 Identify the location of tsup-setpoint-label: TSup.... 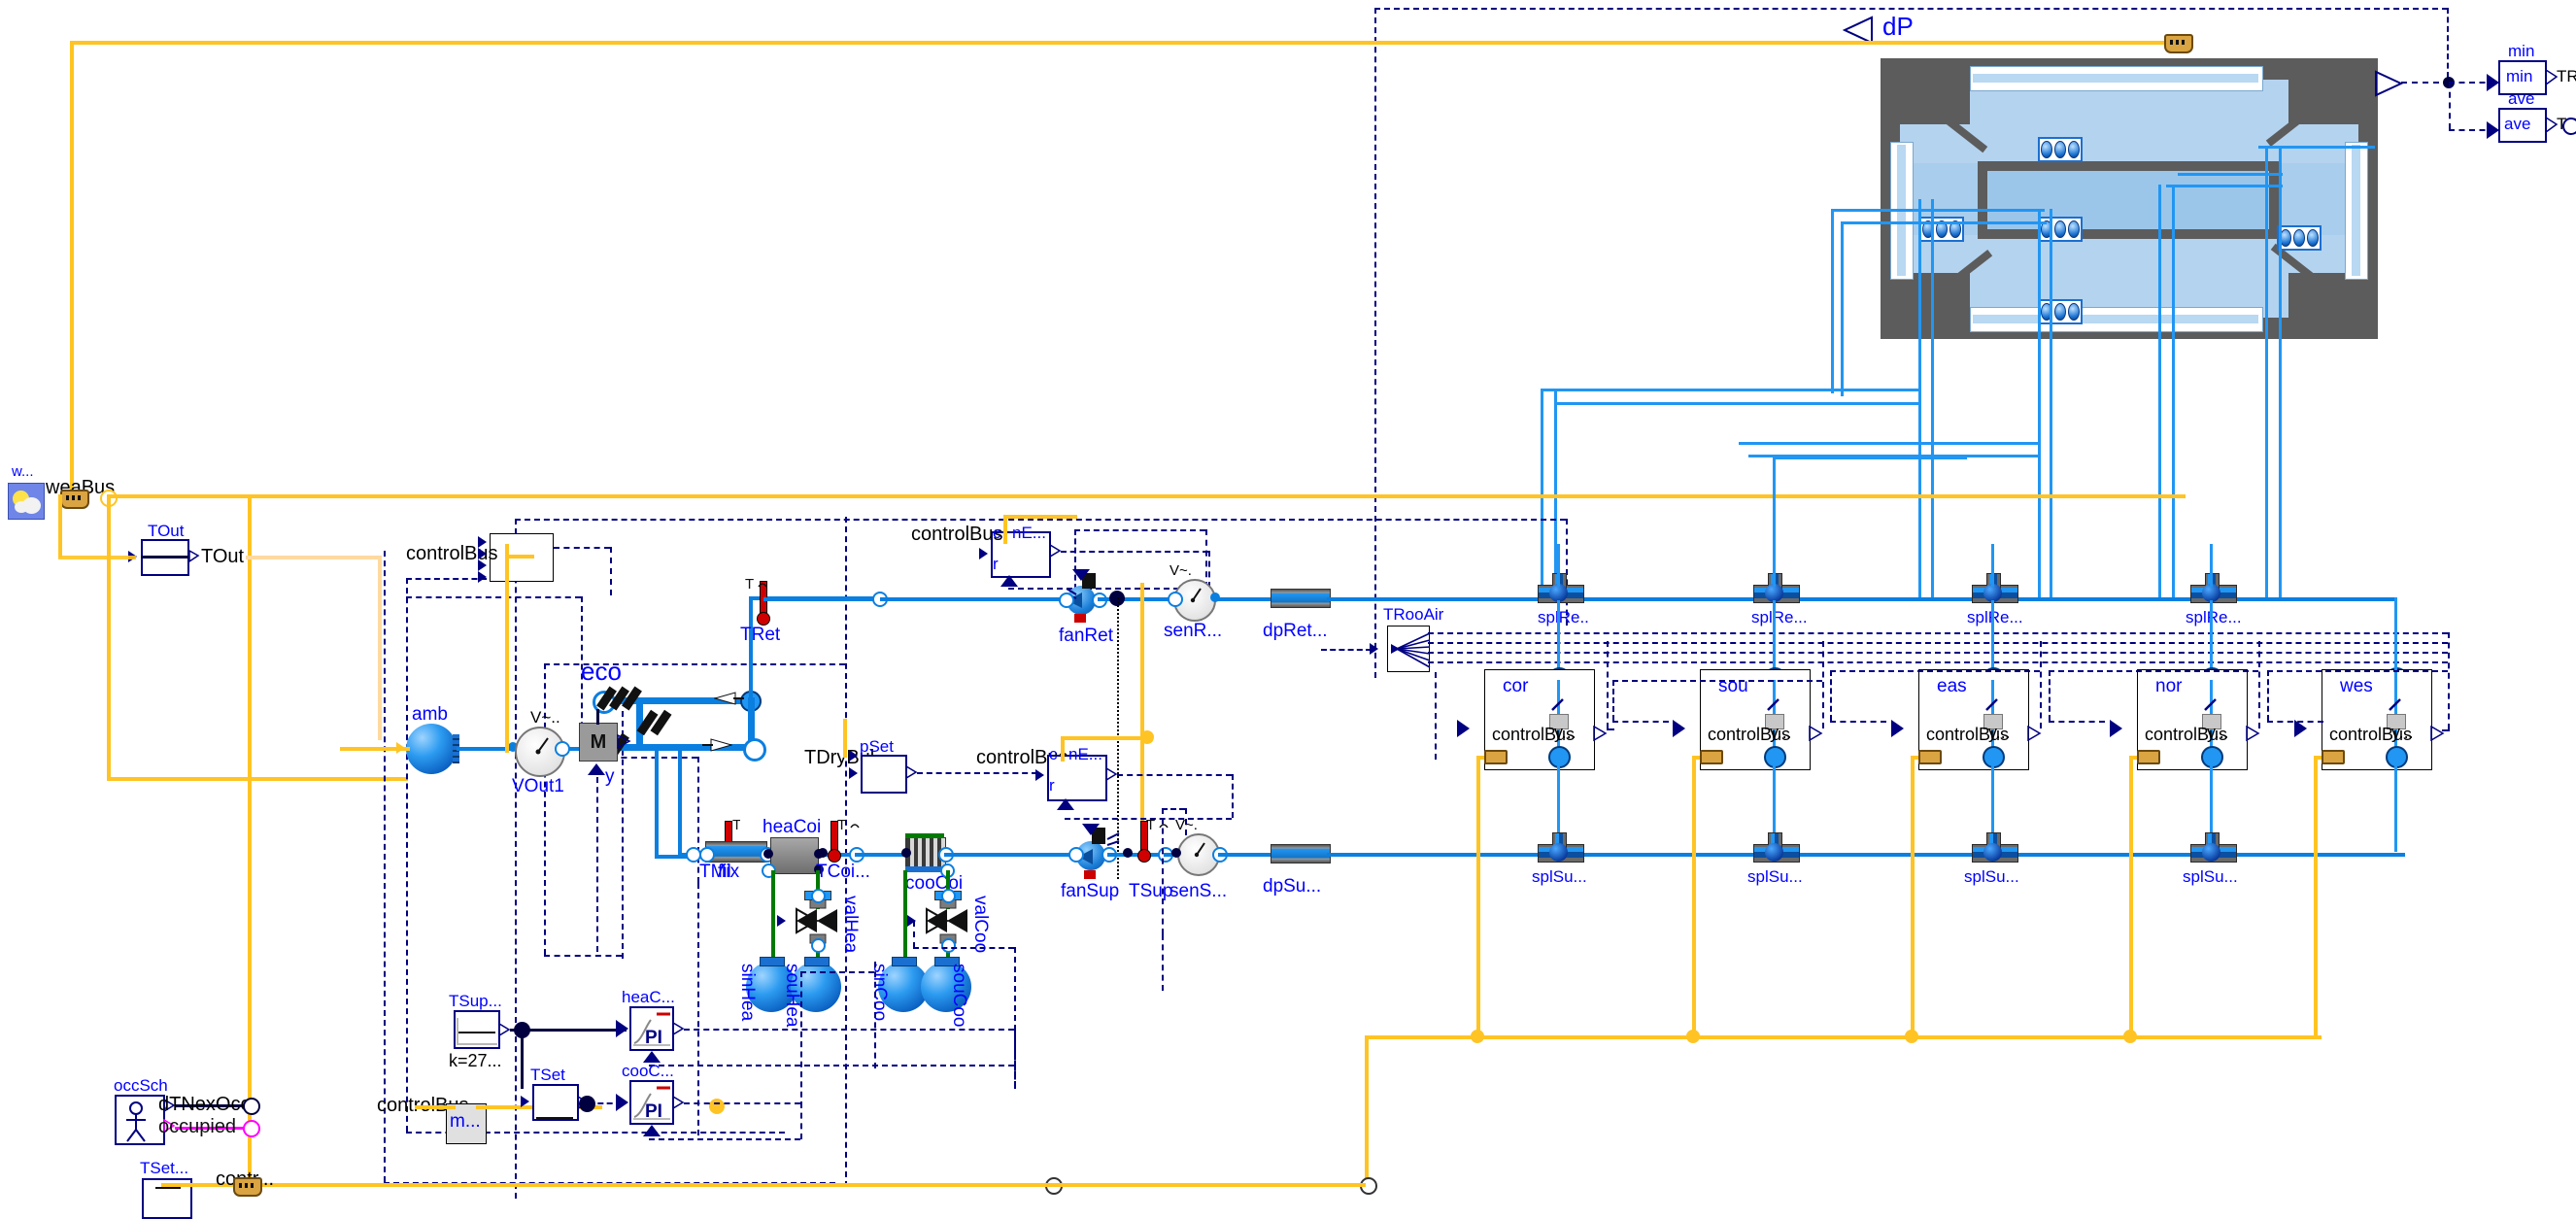
(475, 1001).